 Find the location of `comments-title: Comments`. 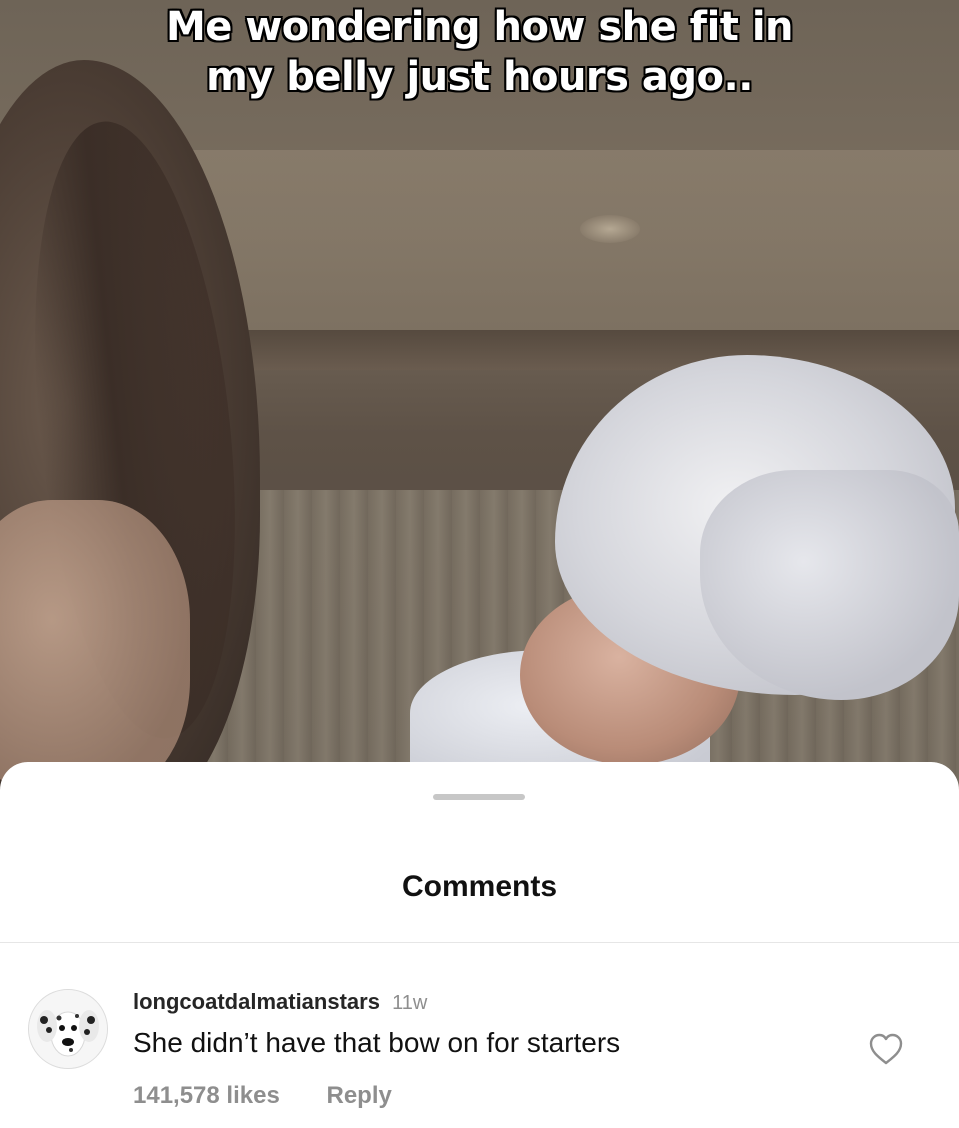

comments-title: Comments is located at coordinates (479, 886).